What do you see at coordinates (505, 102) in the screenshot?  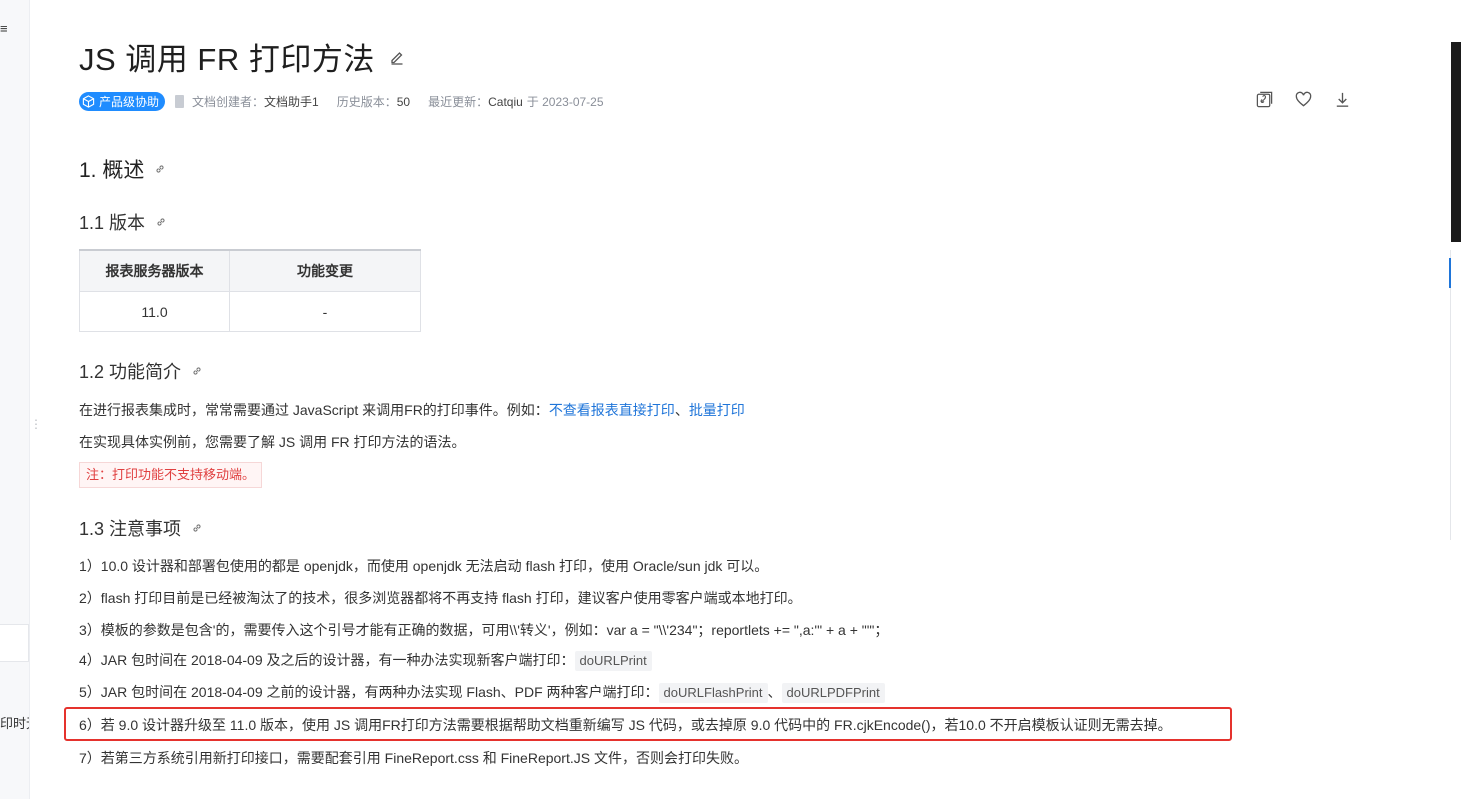 I see `updated-by: Catqiu` at bounding box center [505, 102].